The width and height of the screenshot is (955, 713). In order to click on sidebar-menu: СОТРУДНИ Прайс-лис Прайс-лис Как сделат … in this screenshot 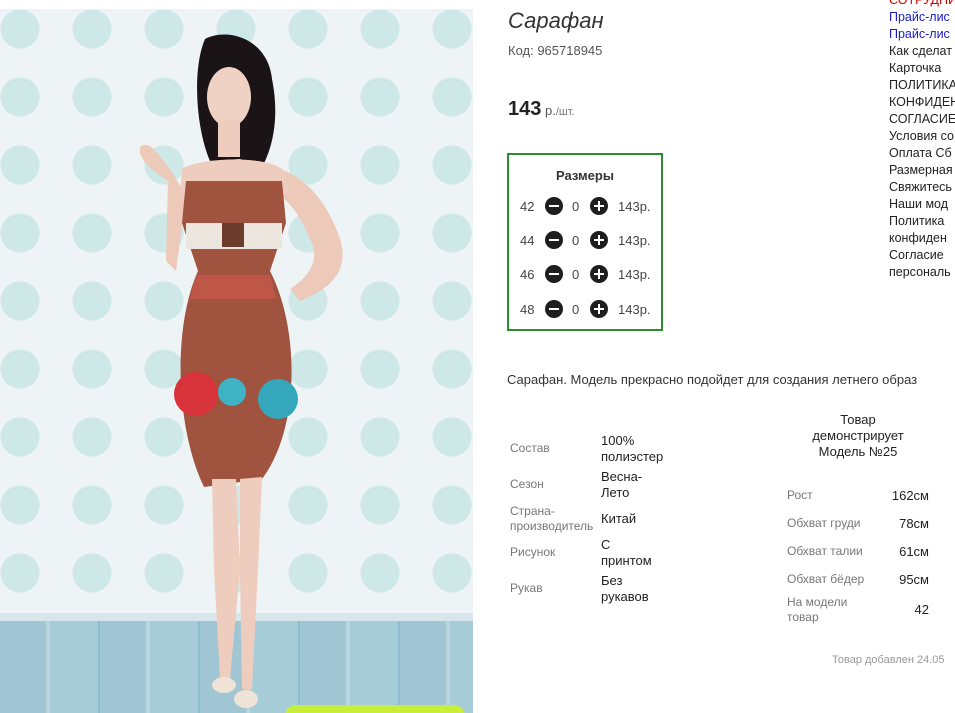, I will do `click(922, 140)`.